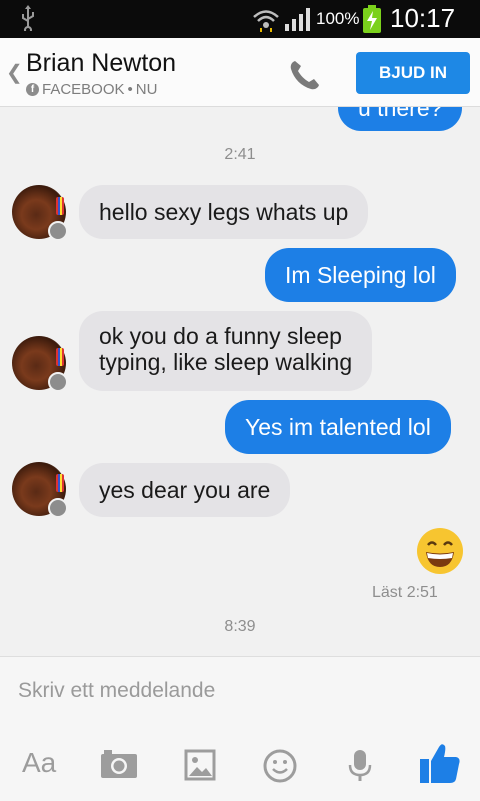 Image resolution: width=480 pixels, height=801 pixels. Describe the element at coordinates (413, 73) in the screenshot. I see `invite-button: BJUD IN` at that location.